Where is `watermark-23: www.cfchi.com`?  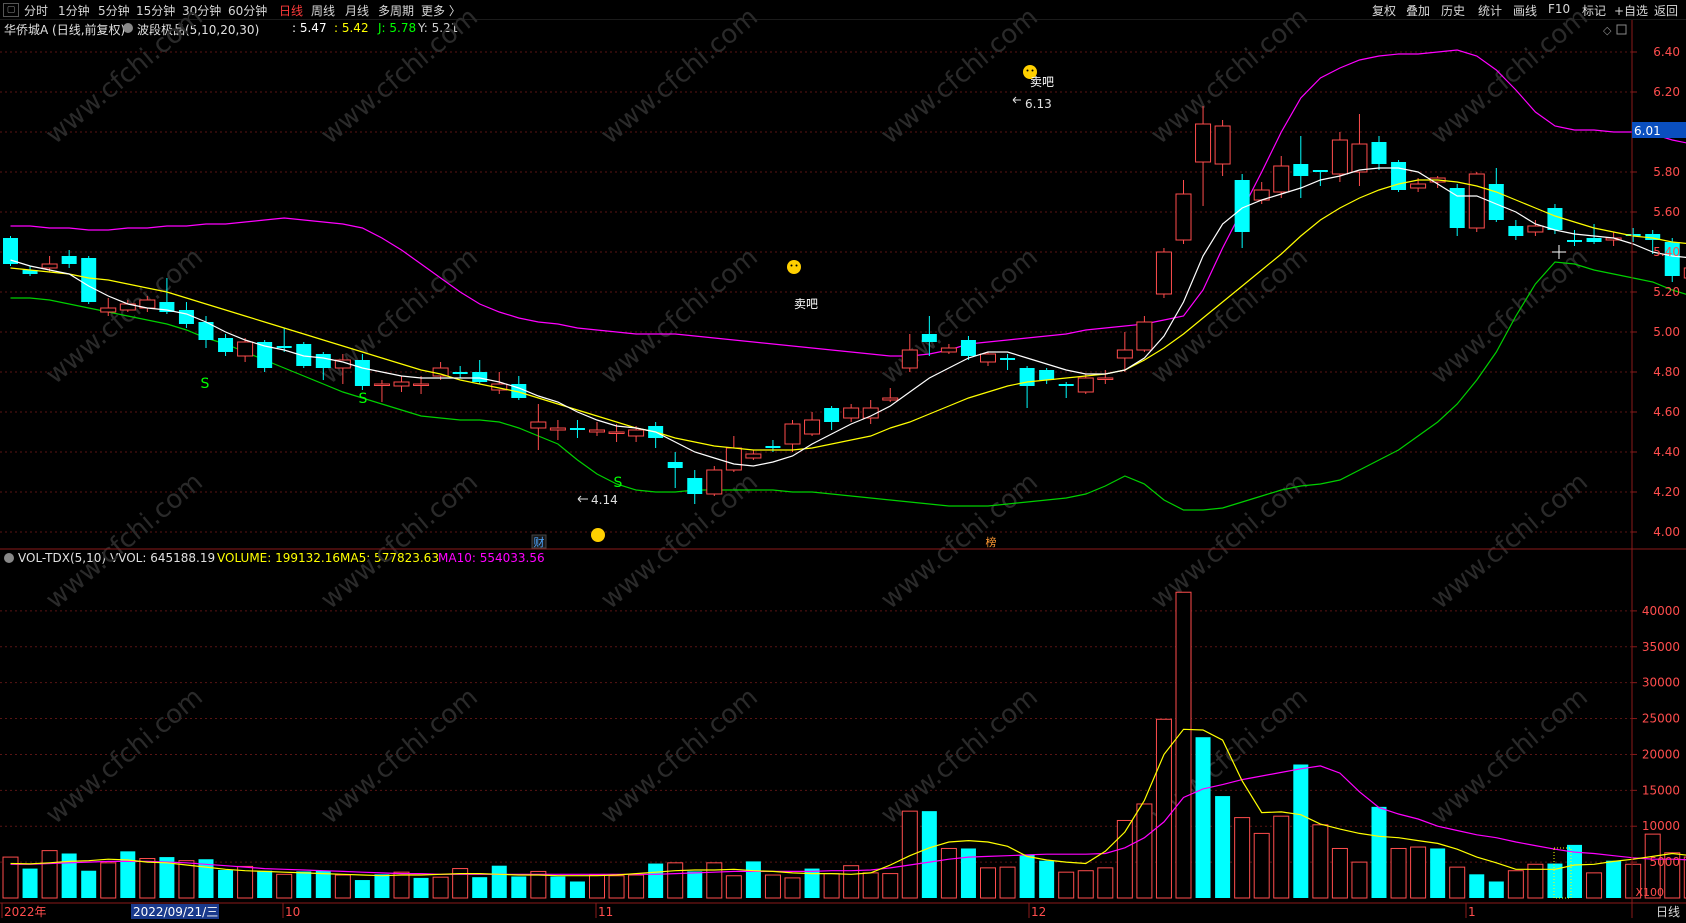
watermark-23: www.cfchi.com is located at coordinates (1509, 756).